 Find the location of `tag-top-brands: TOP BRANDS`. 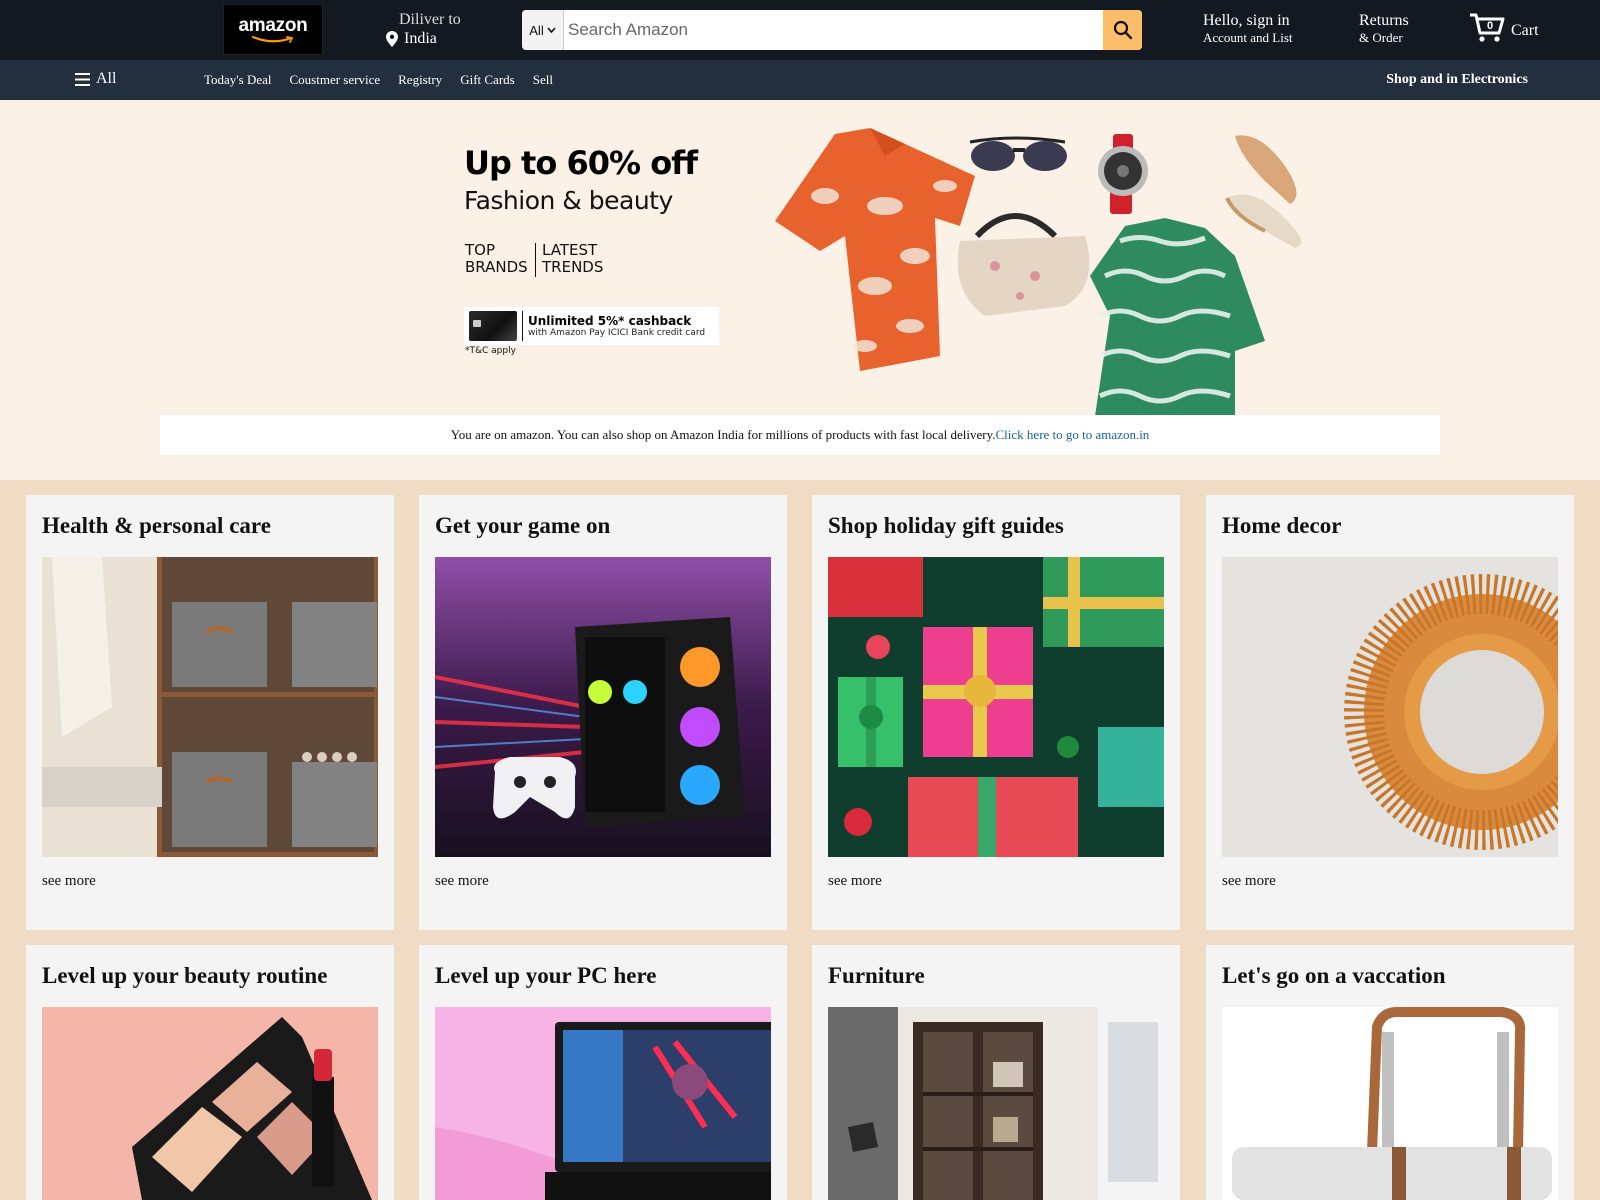

tag-top-brands: TOP BRANDS is located at coordinates (496, 259).